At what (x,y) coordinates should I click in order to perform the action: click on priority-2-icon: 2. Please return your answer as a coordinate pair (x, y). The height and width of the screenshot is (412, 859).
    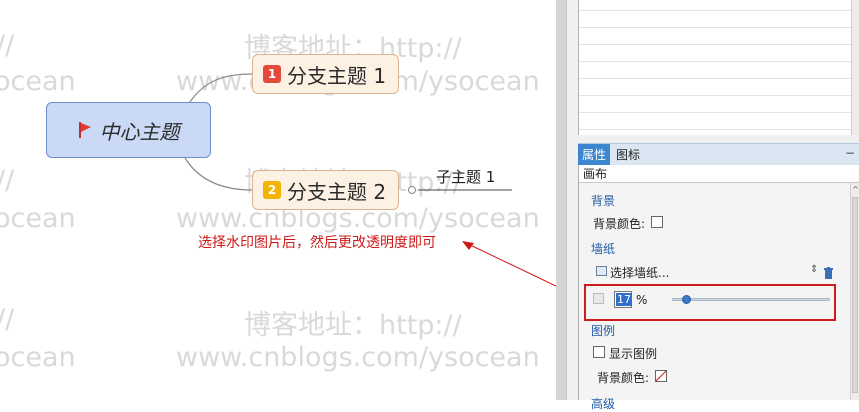
    Looking at the image, I should click on (272, 190).